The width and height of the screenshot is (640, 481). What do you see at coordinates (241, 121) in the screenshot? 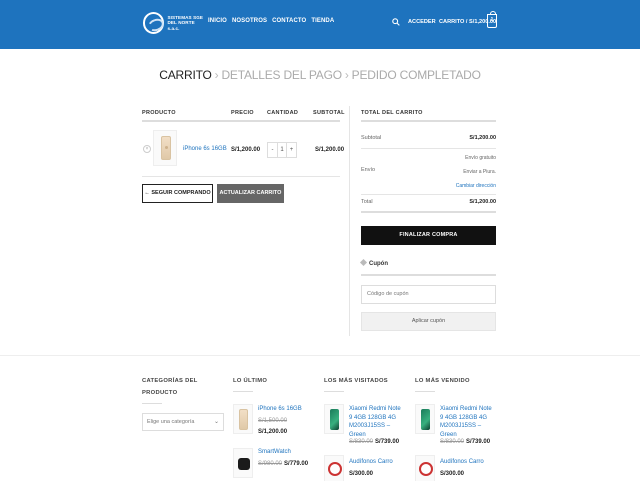
I see `table-header-divider` at bounding box center [241, 121].